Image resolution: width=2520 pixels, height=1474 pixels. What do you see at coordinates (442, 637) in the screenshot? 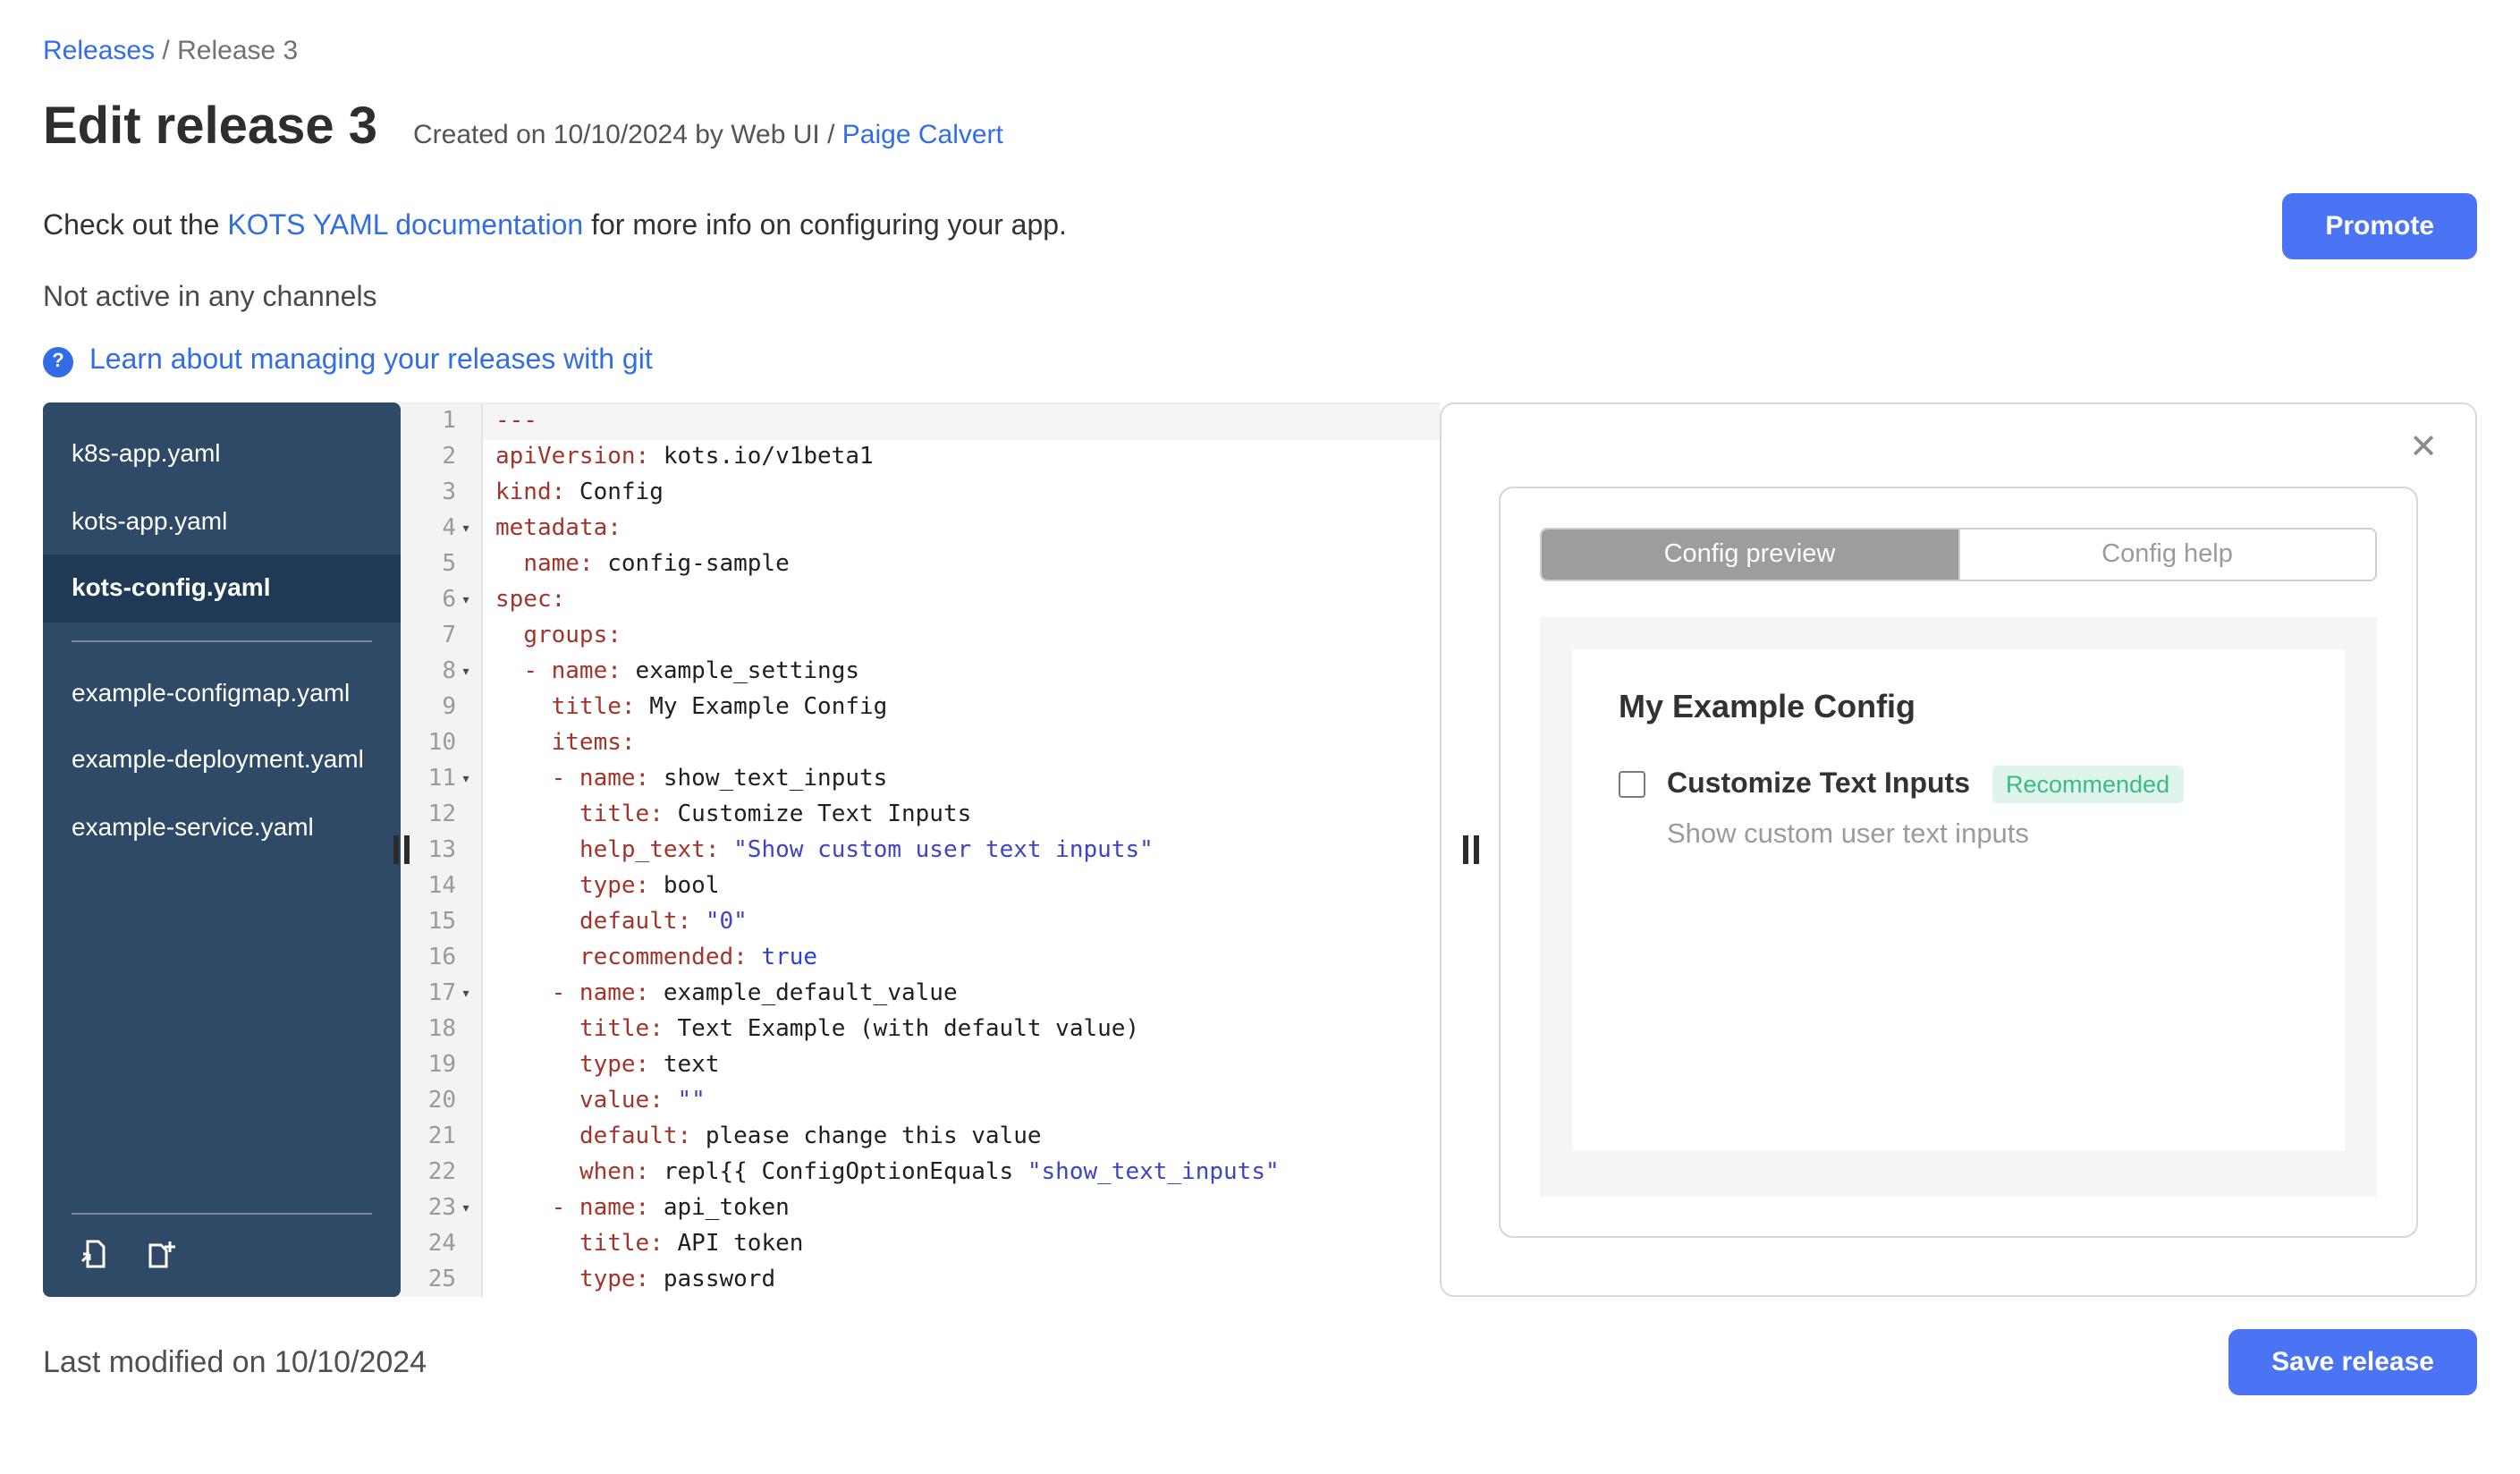
I see `line-number-7: 7` at bounding box center [442, 637].